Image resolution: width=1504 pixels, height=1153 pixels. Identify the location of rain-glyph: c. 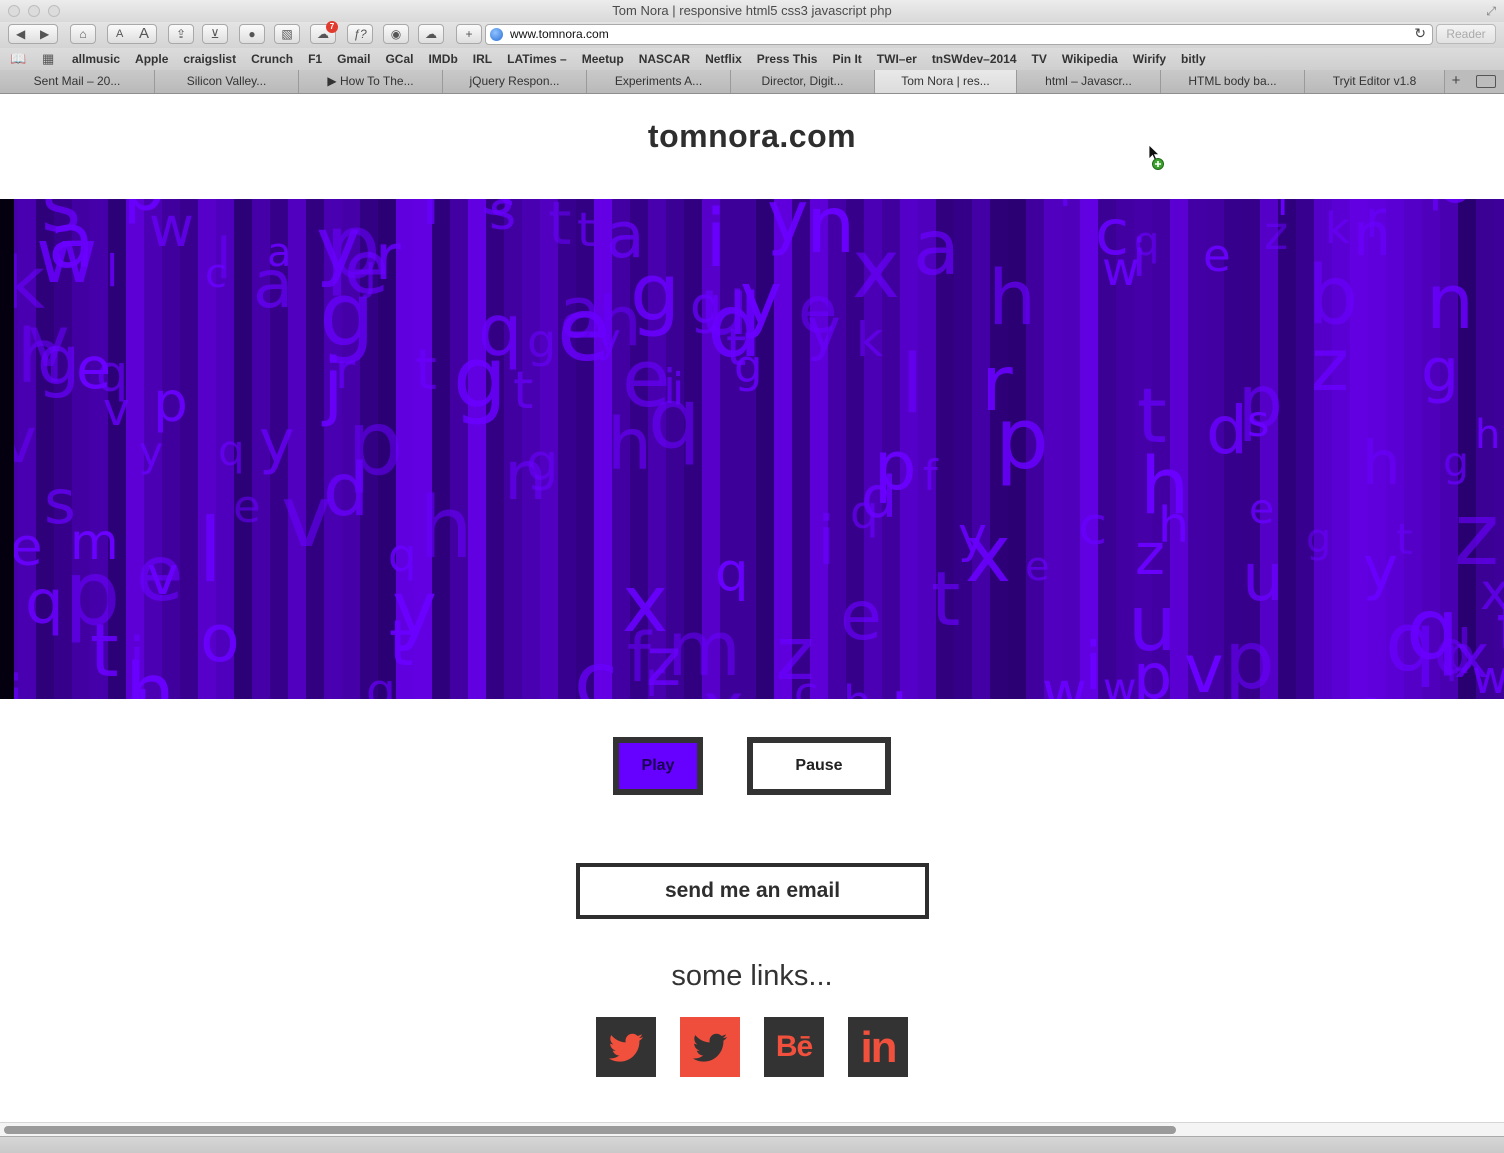
(1092, 526).